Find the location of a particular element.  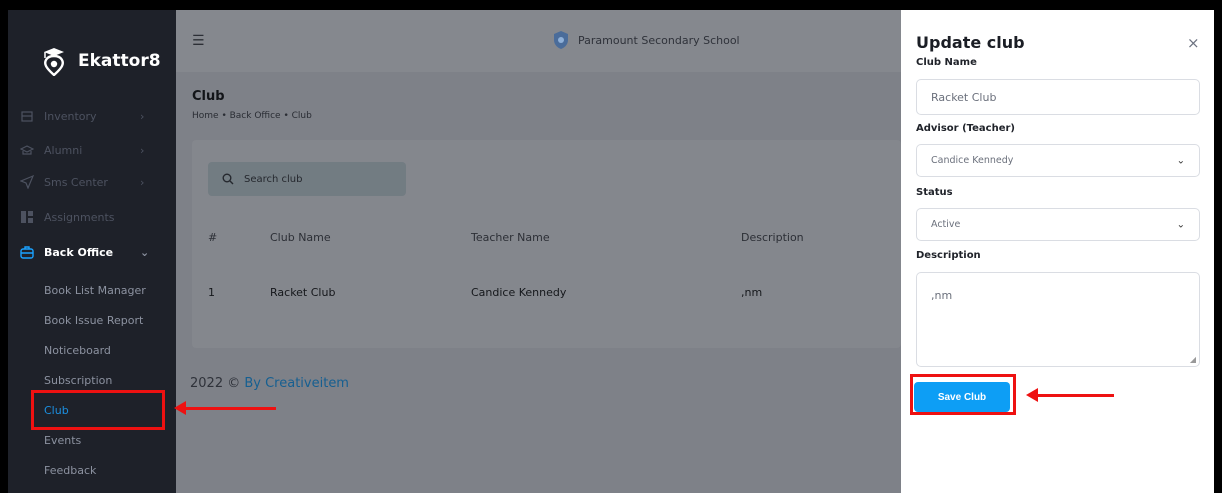

advisor-select: Candice Kennedy ⌄ is located at coordinates (1058, 160).